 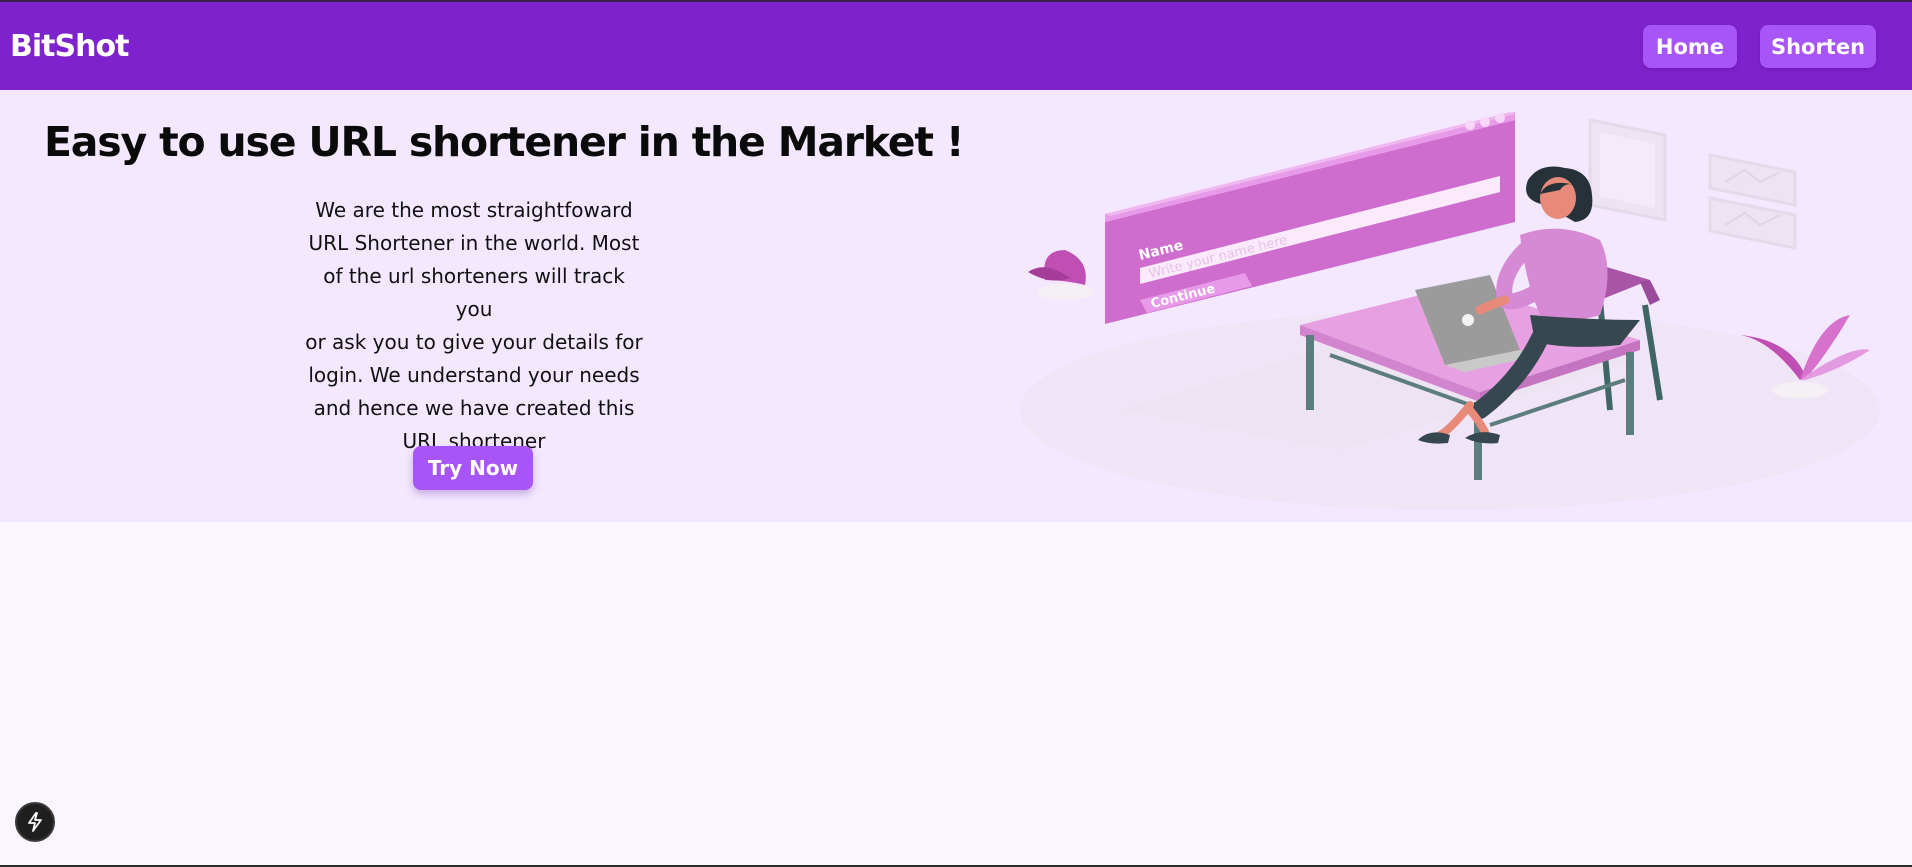 What do you see at coordinates (474, 342) in the screenshot?
I see `hero-description-line: or ask you to give your details for` at bounding box center [474, 342].